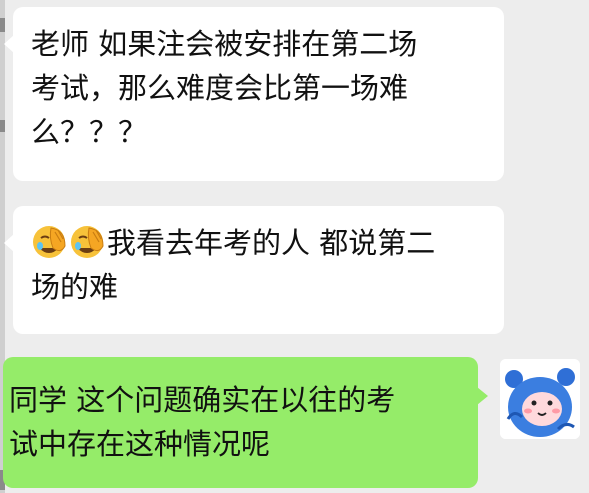 Image resolution: width=589 pixels, height=493 pixels. What do you see at coordinates (202, 400) in the screenshot?
I see `message-text-line: 同学 这个问题确实在以往的考` at bounding box center [202, 400].